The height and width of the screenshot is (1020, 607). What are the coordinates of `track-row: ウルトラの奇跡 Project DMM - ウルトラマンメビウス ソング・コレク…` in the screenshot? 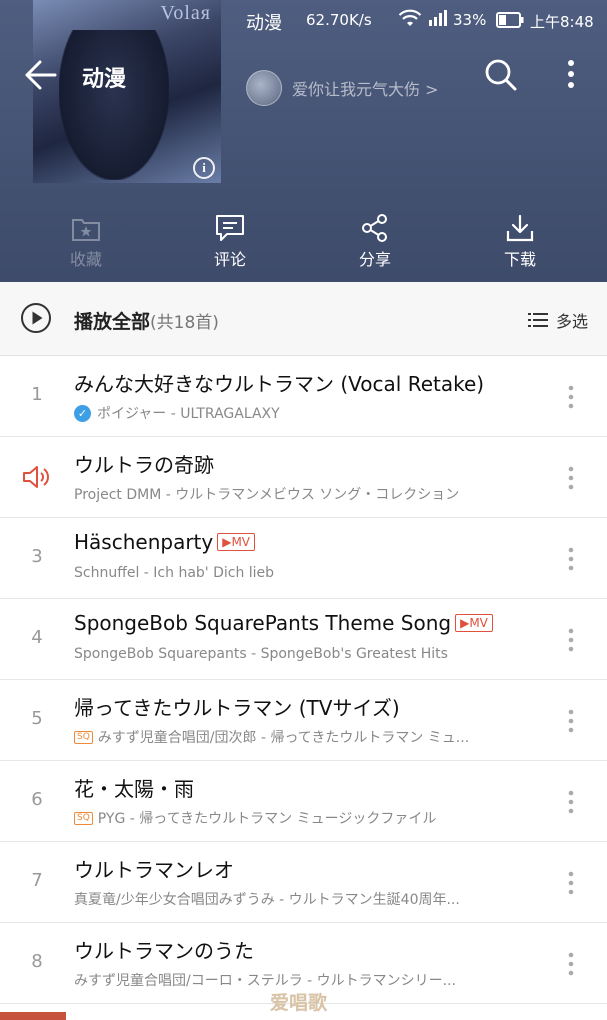 It's located at (303, 477).